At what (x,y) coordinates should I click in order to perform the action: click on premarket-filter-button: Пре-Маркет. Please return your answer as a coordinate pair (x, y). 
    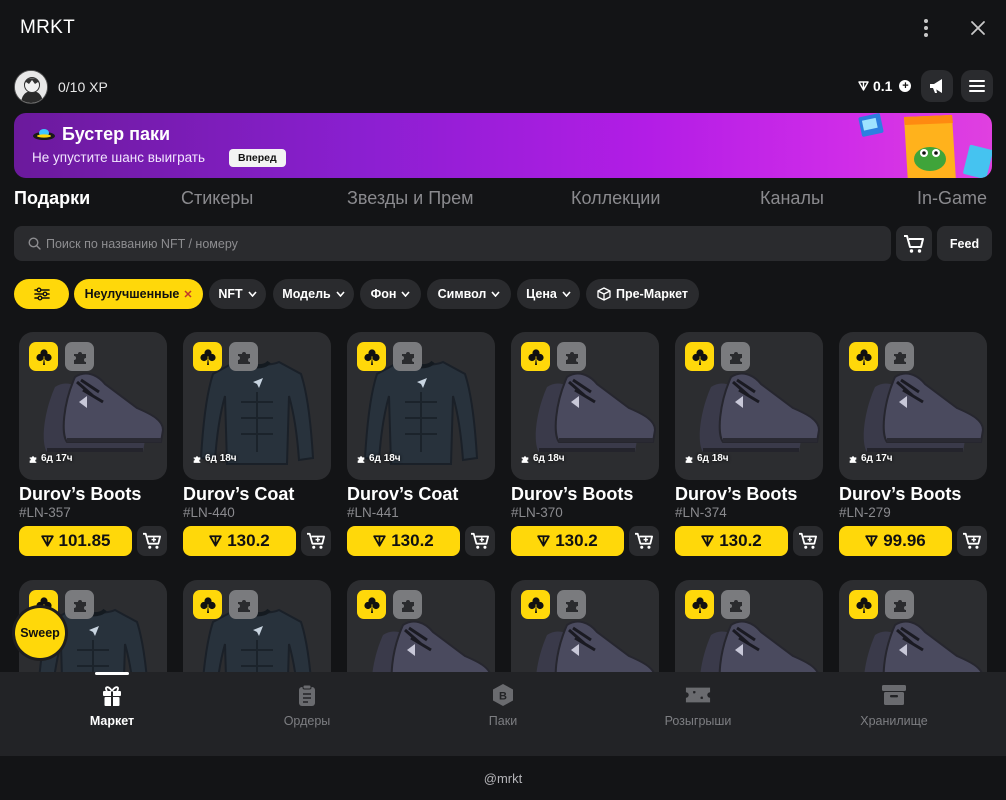
    Looking at the image, I should click on (642, 294).